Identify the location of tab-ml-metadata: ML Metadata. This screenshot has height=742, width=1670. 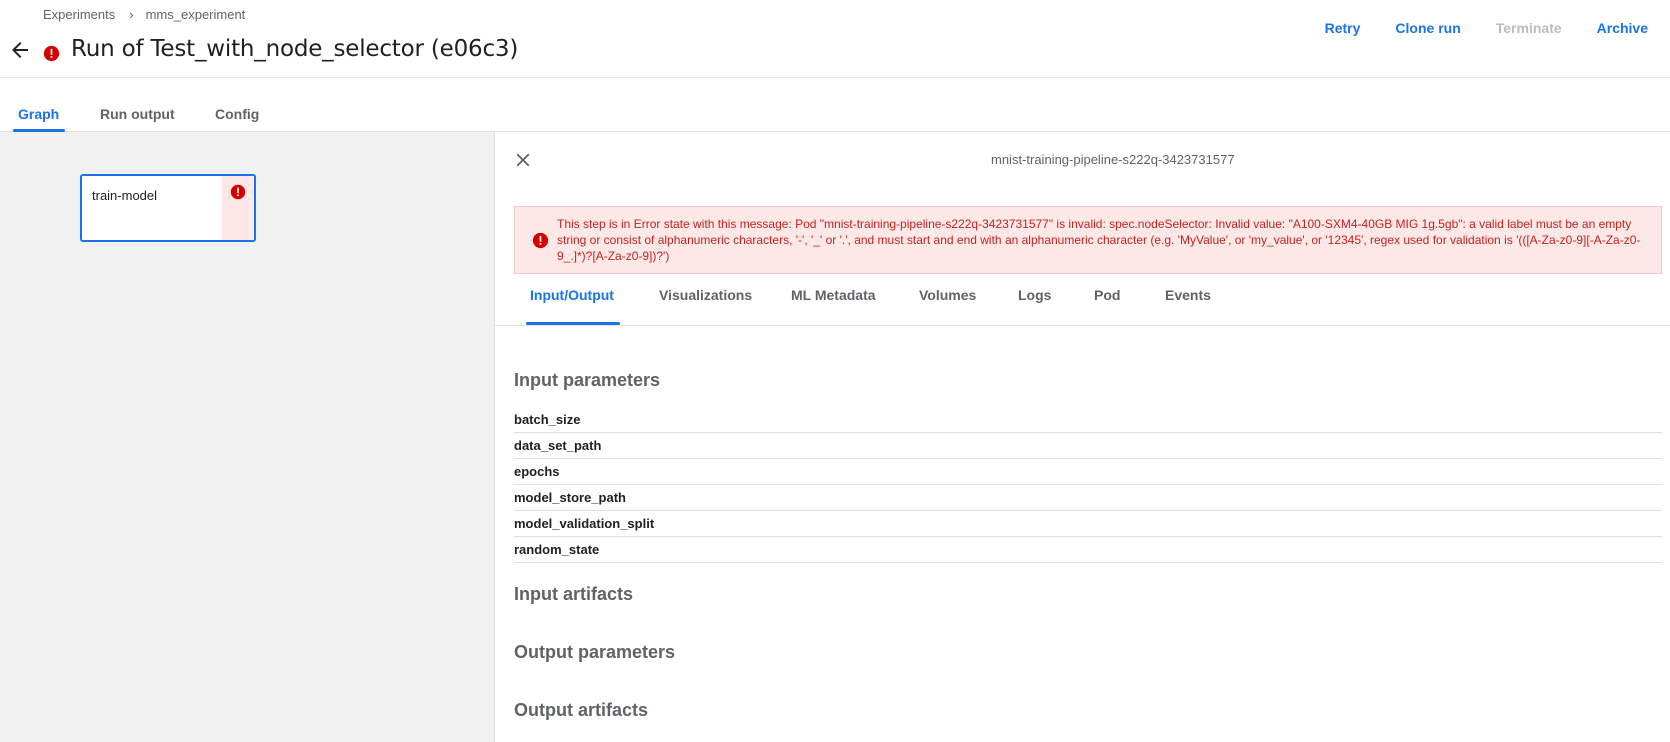
(833, 295).